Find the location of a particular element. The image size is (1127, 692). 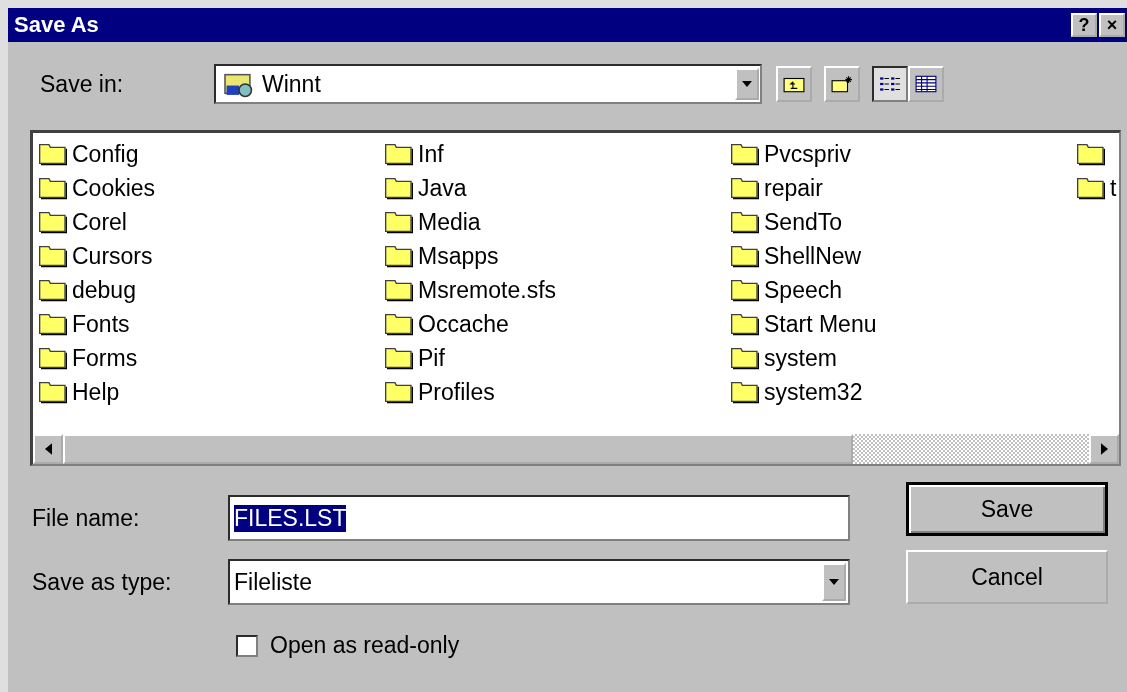

folder-name: Start Menu is located at coordinates (820, 324).